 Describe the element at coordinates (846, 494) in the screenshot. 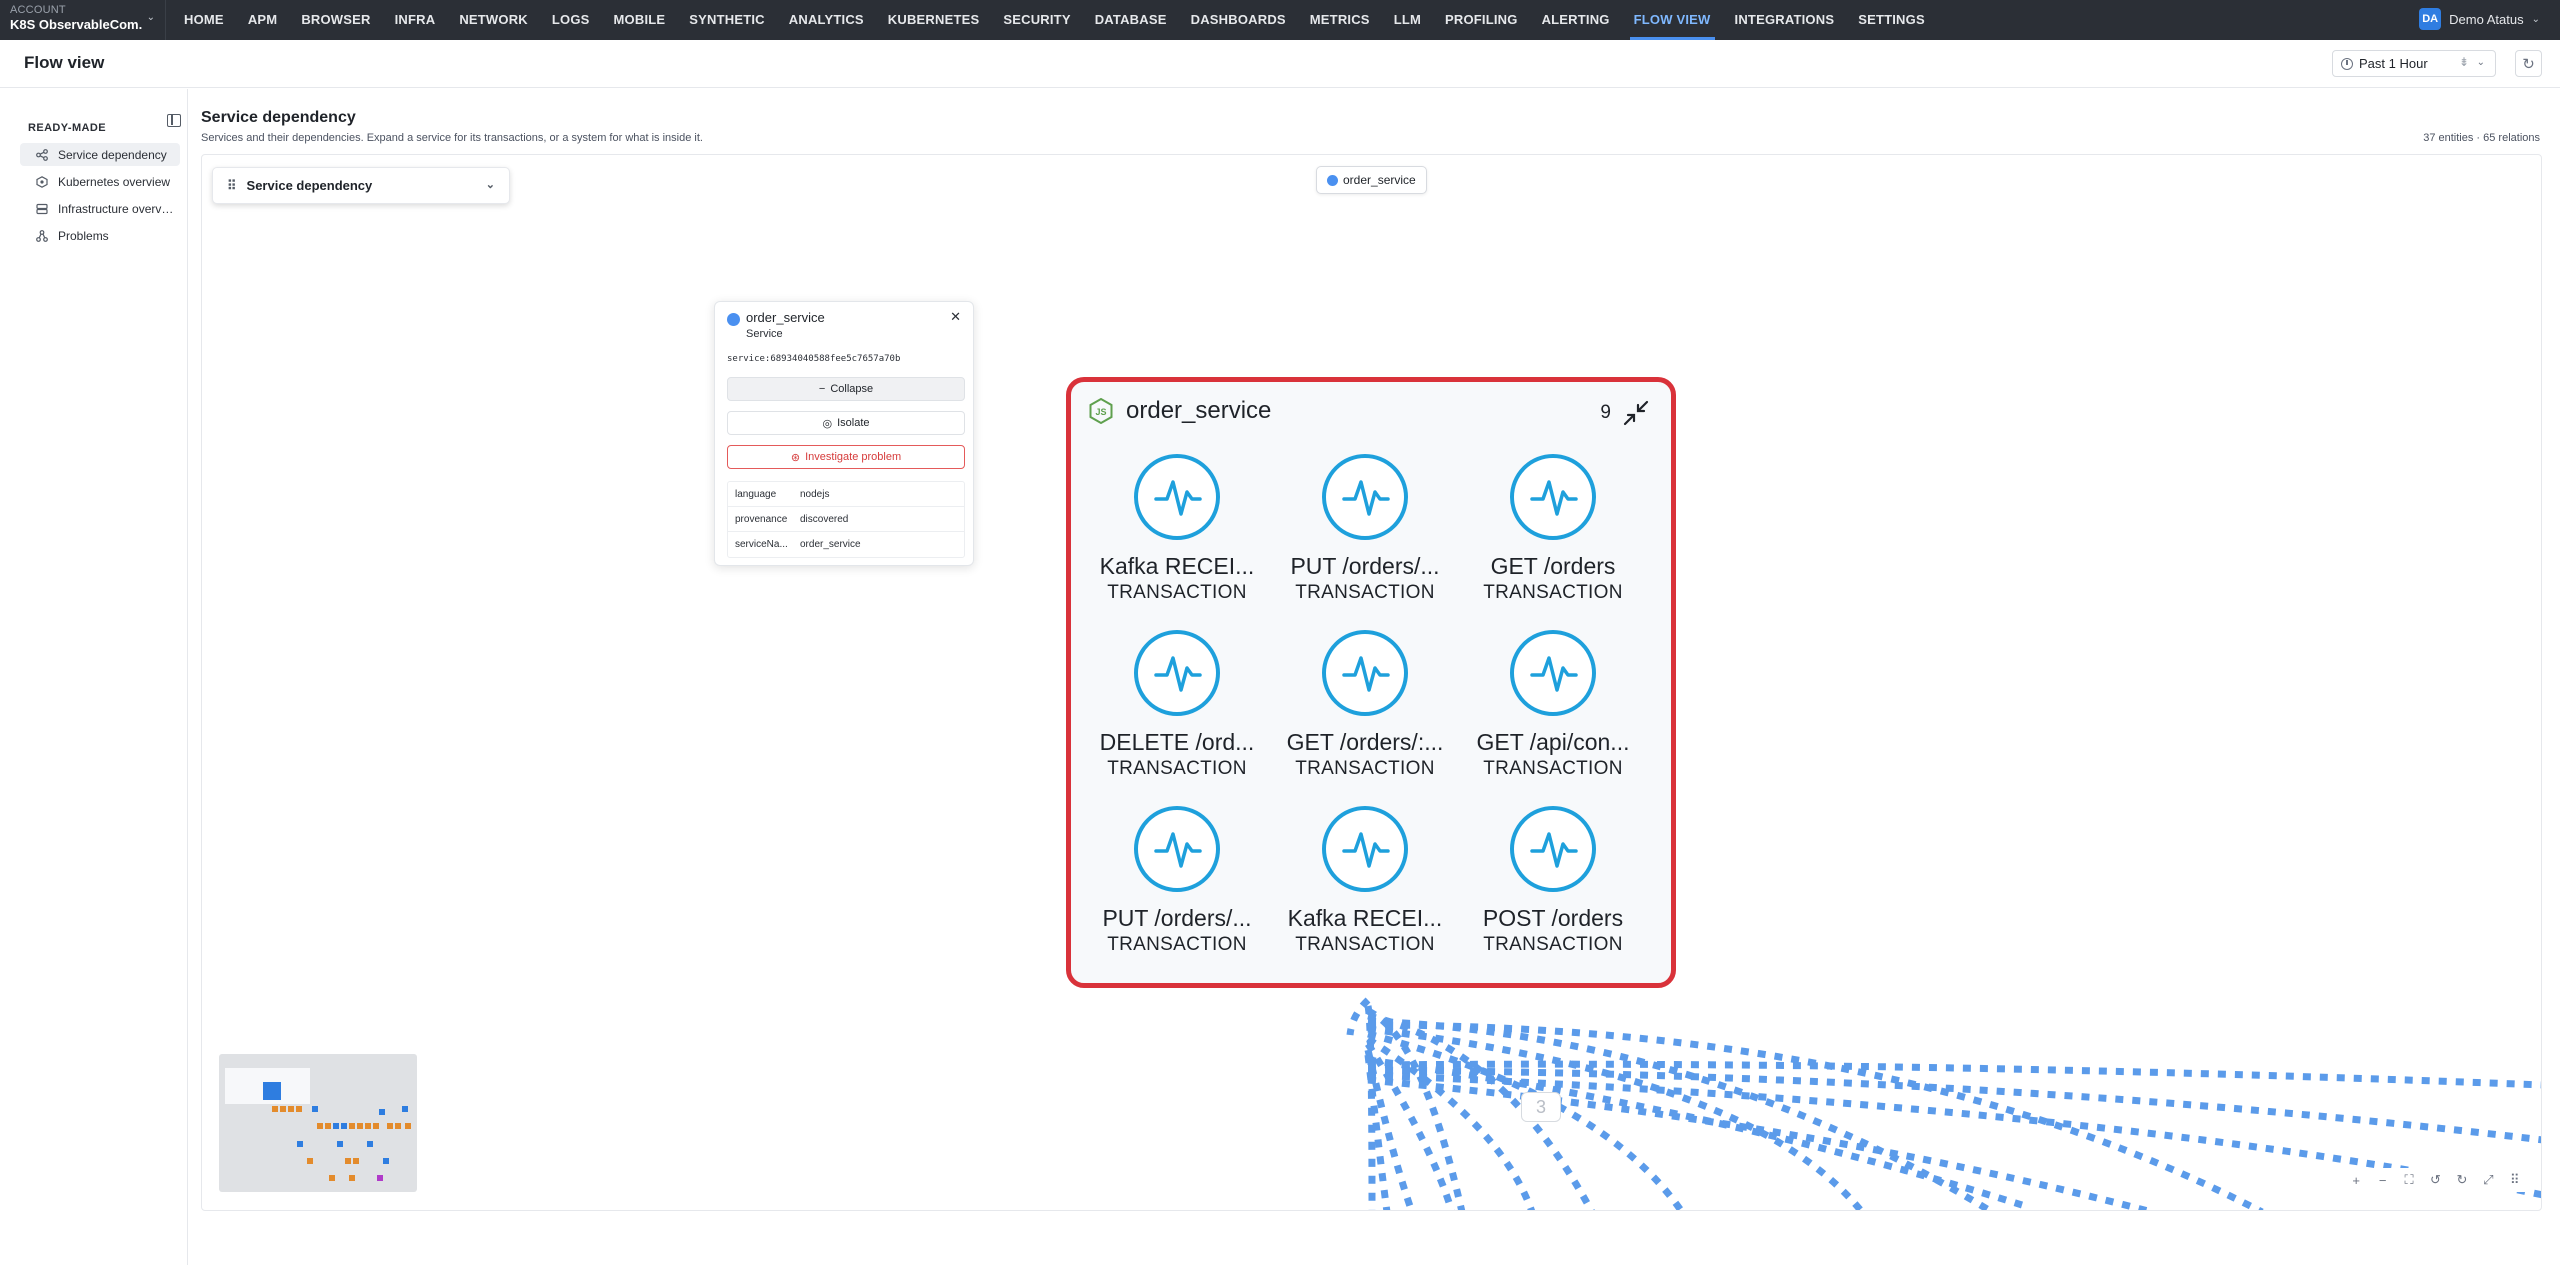

I see `table-row: language nodejs` at that location.